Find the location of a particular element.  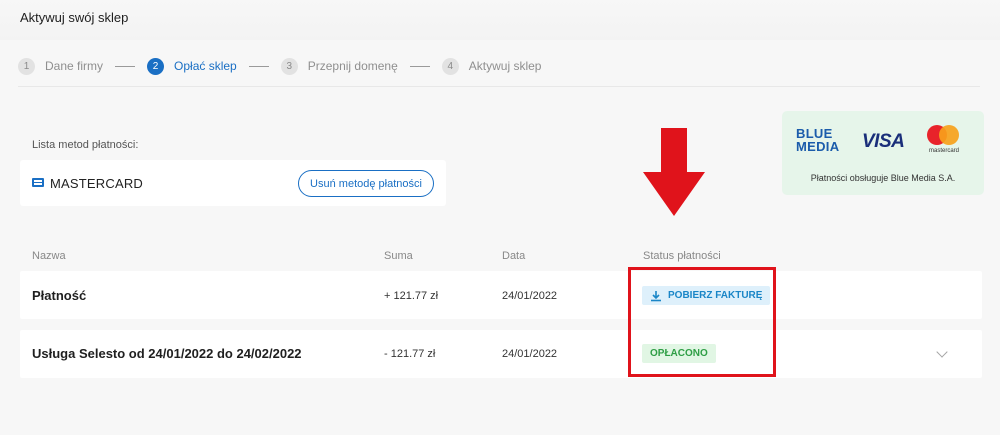

step-przepnij-domene: 3 Przepnij domenę is located at coordinates (339, 66).